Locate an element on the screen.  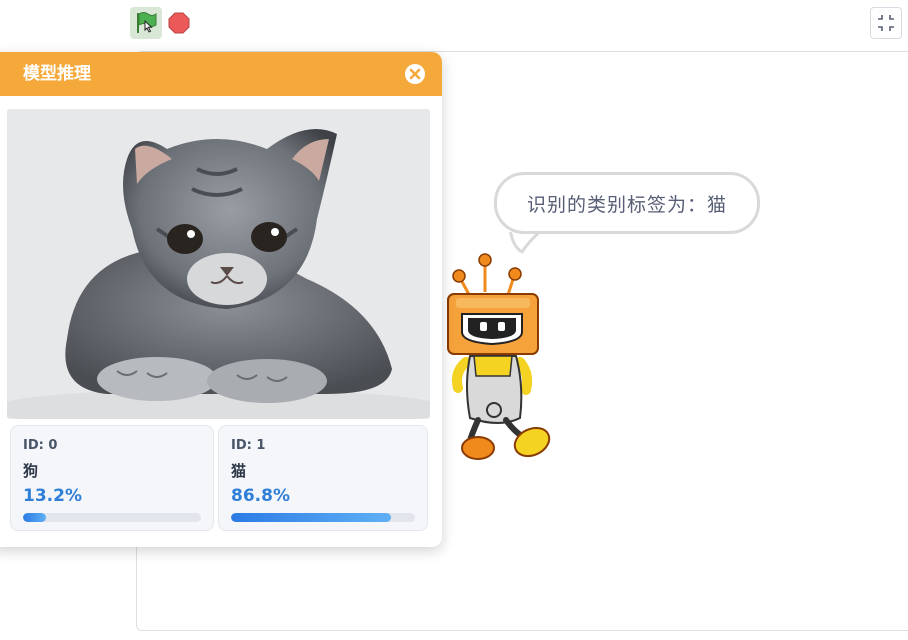
exit-fullscreen-icon is located at coordinates (886, 23).